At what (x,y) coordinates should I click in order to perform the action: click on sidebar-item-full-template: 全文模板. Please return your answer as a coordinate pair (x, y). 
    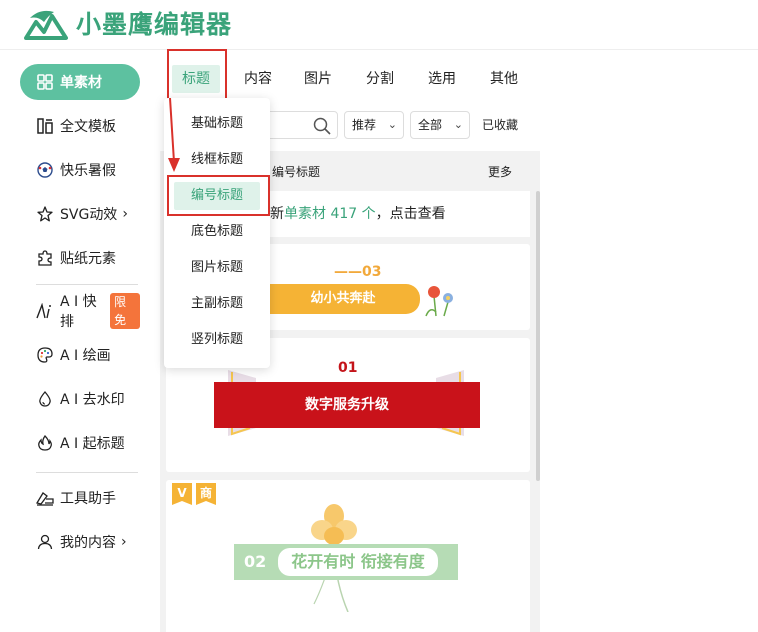
    Looking at the image, I should click on (80, 126).